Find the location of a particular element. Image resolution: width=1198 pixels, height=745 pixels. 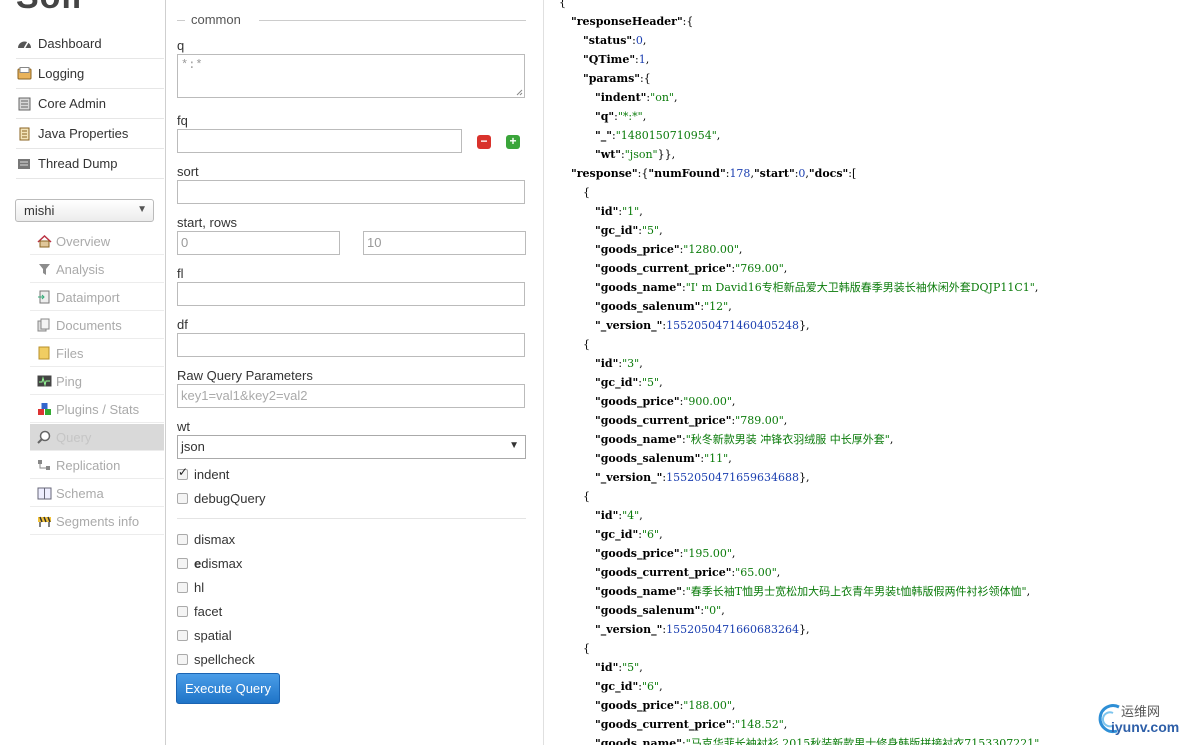

hl-checkbox: hl is located at coordinates (190, 587).